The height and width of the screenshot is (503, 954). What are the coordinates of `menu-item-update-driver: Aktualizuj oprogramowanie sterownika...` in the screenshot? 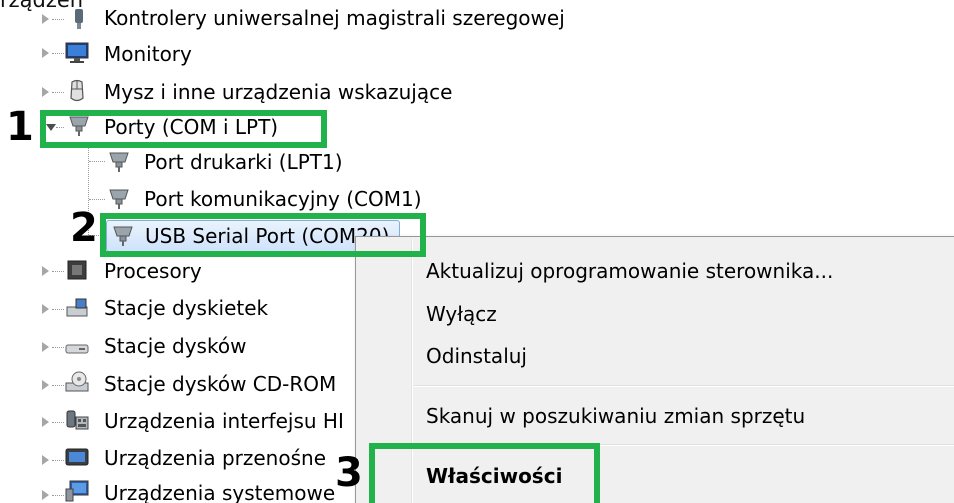 It's located at (629, 271).